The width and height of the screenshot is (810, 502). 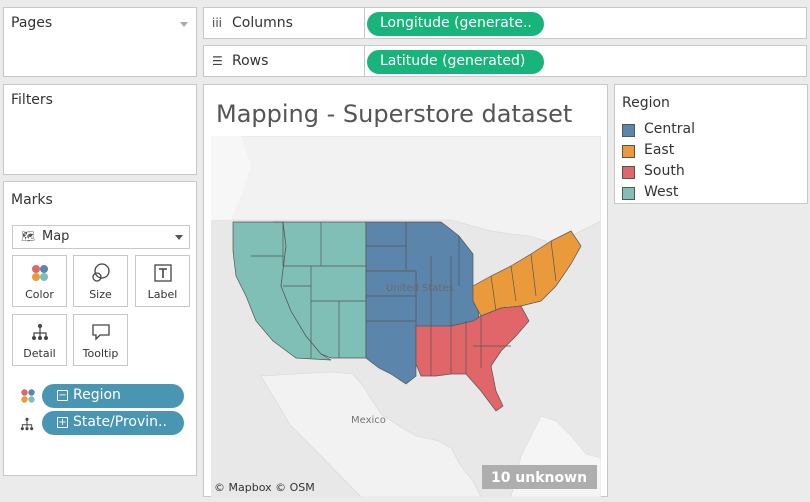 What do you see at coordinates (453, 61) in the screenshot?
I see `latitude-pill-label: Latitude (generated)` at bounding box center [453, 61].